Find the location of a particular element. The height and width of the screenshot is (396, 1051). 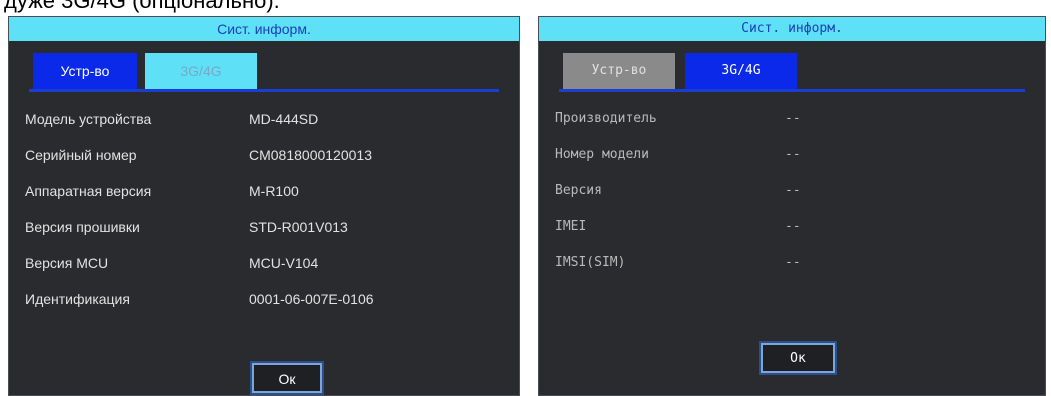

info-label: Производитель is located at coordinates (606, 118).